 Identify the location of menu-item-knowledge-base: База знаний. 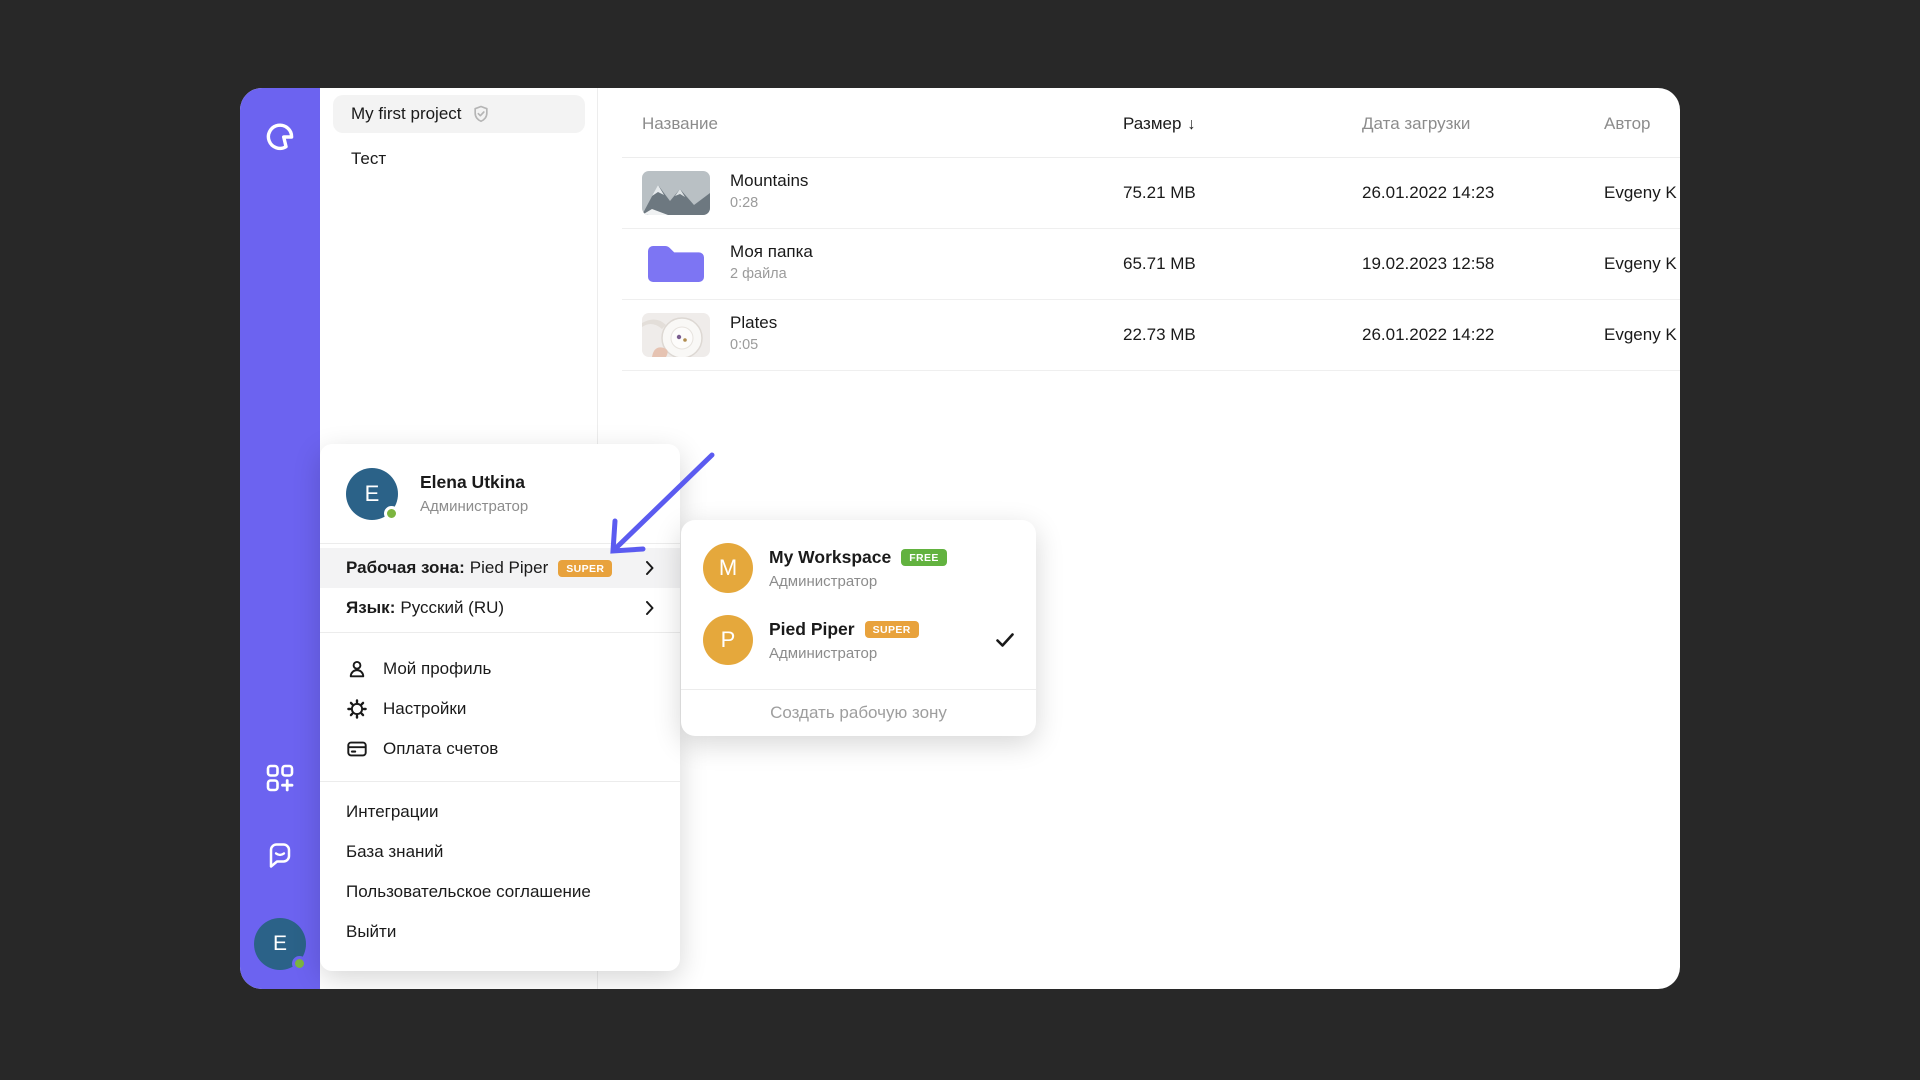
(500, 852).